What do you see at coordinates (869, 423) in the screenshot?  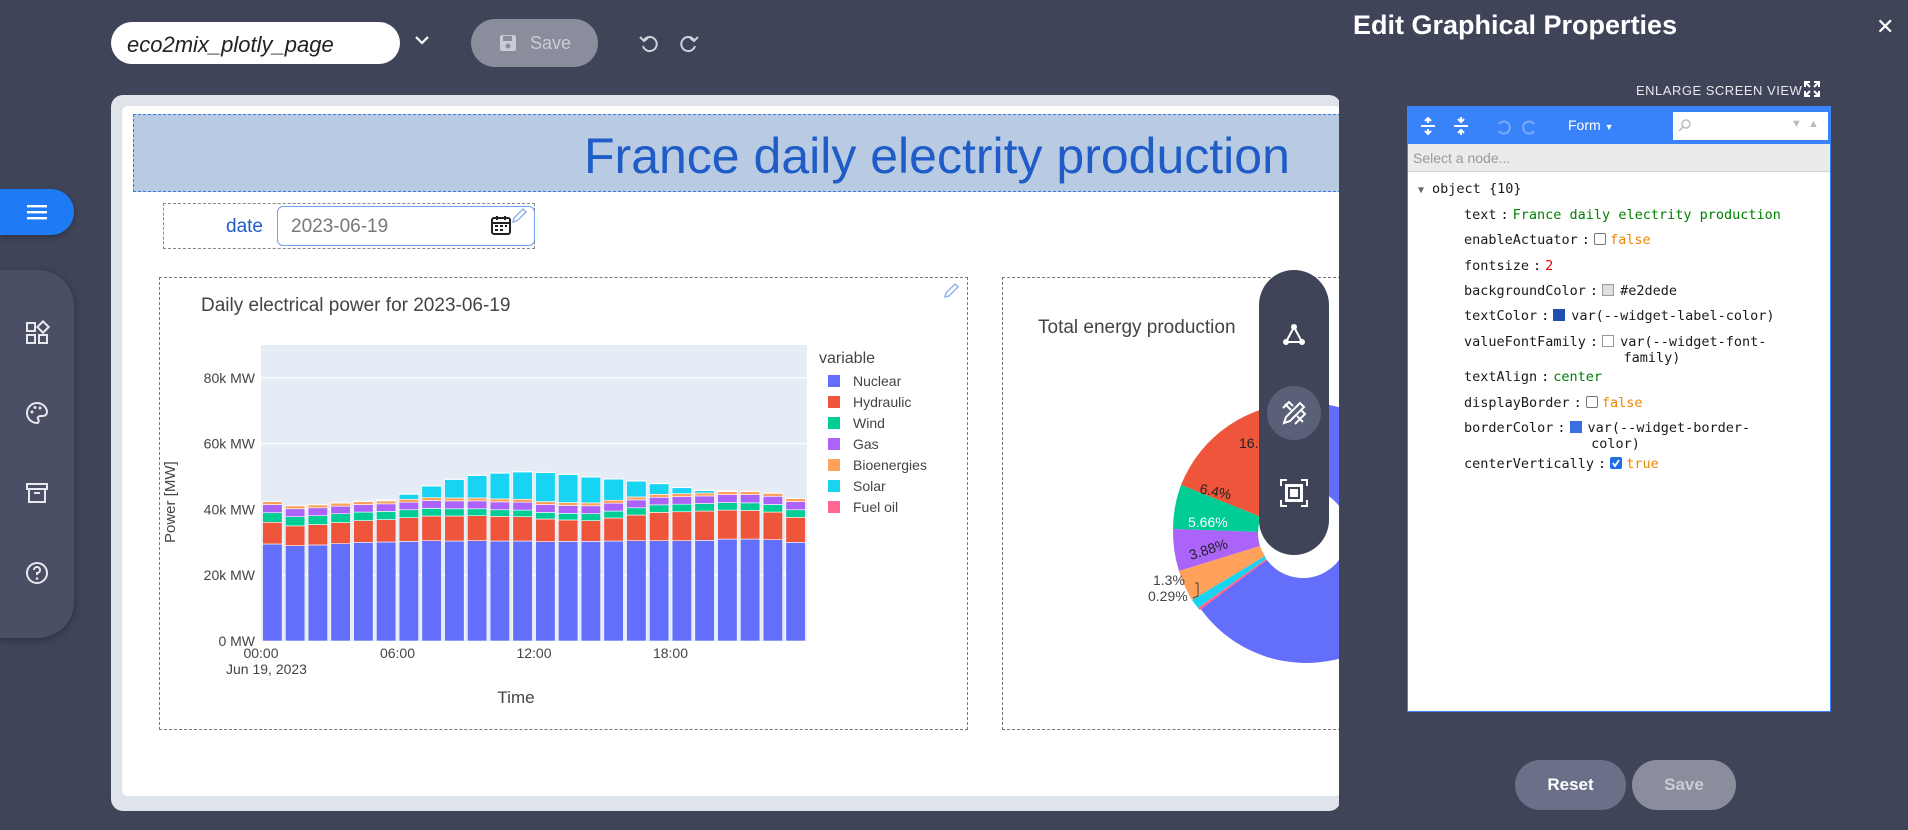 I see `legend-item: Wind` at bounding box center [869, 423].